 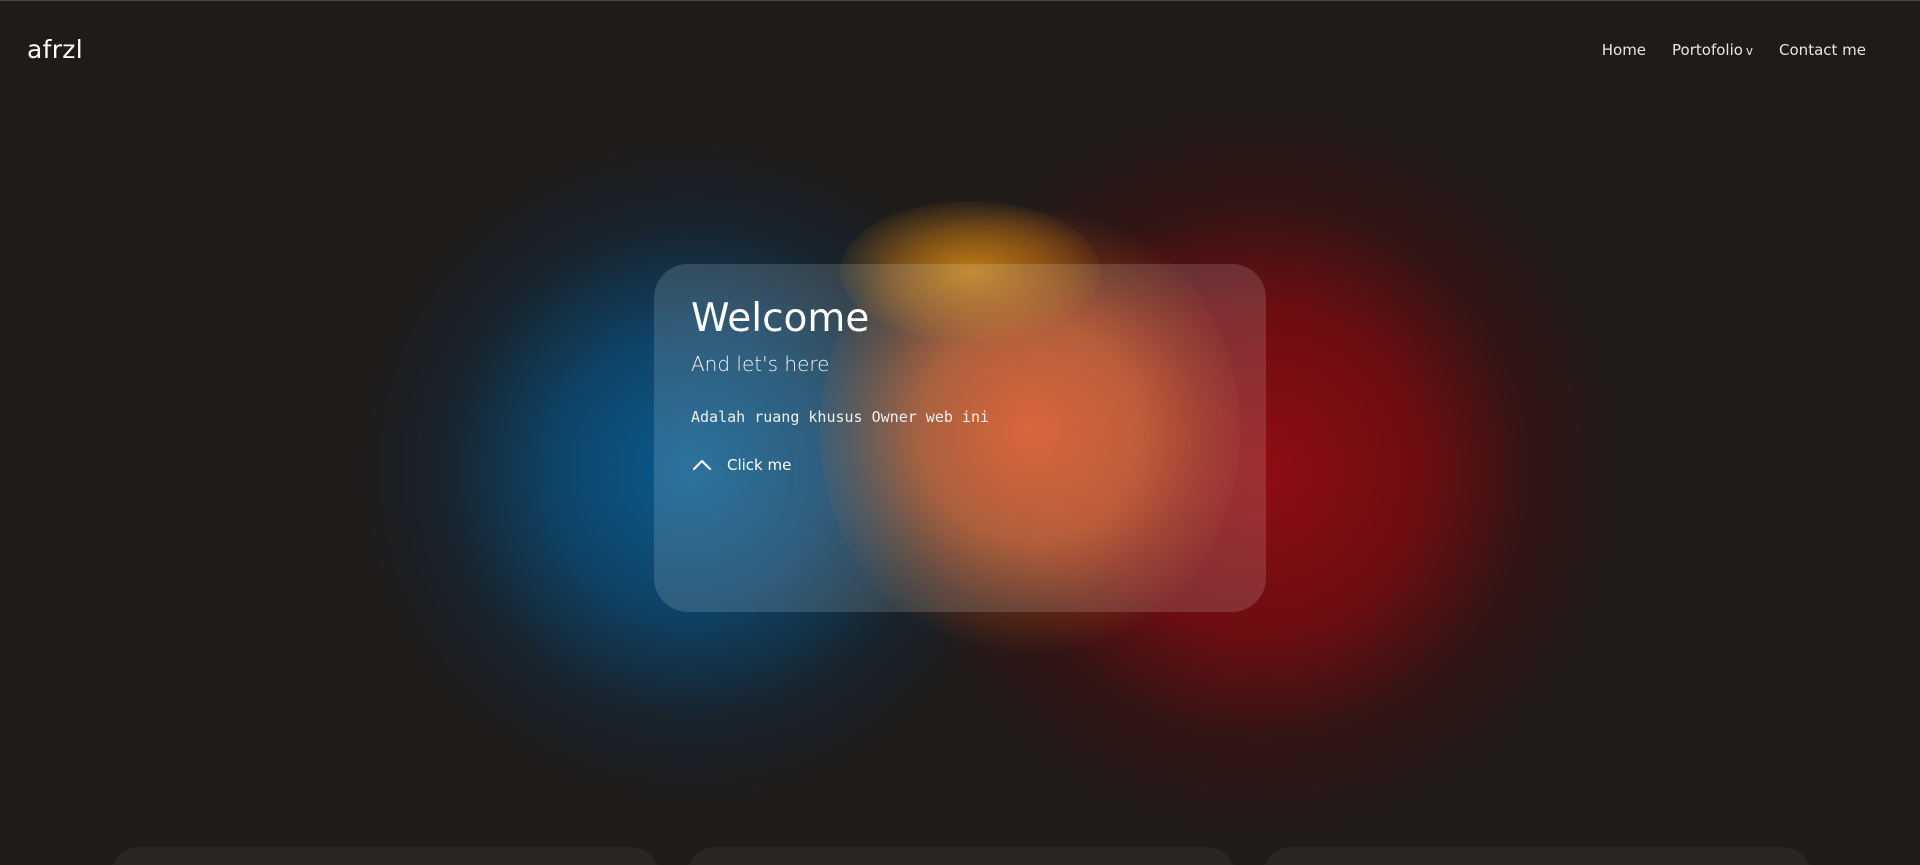 What do you see at coordinates (760, 364) in the screenshot?
I see `hero-subtitle: And let's here` at bounding box center [760, 364].